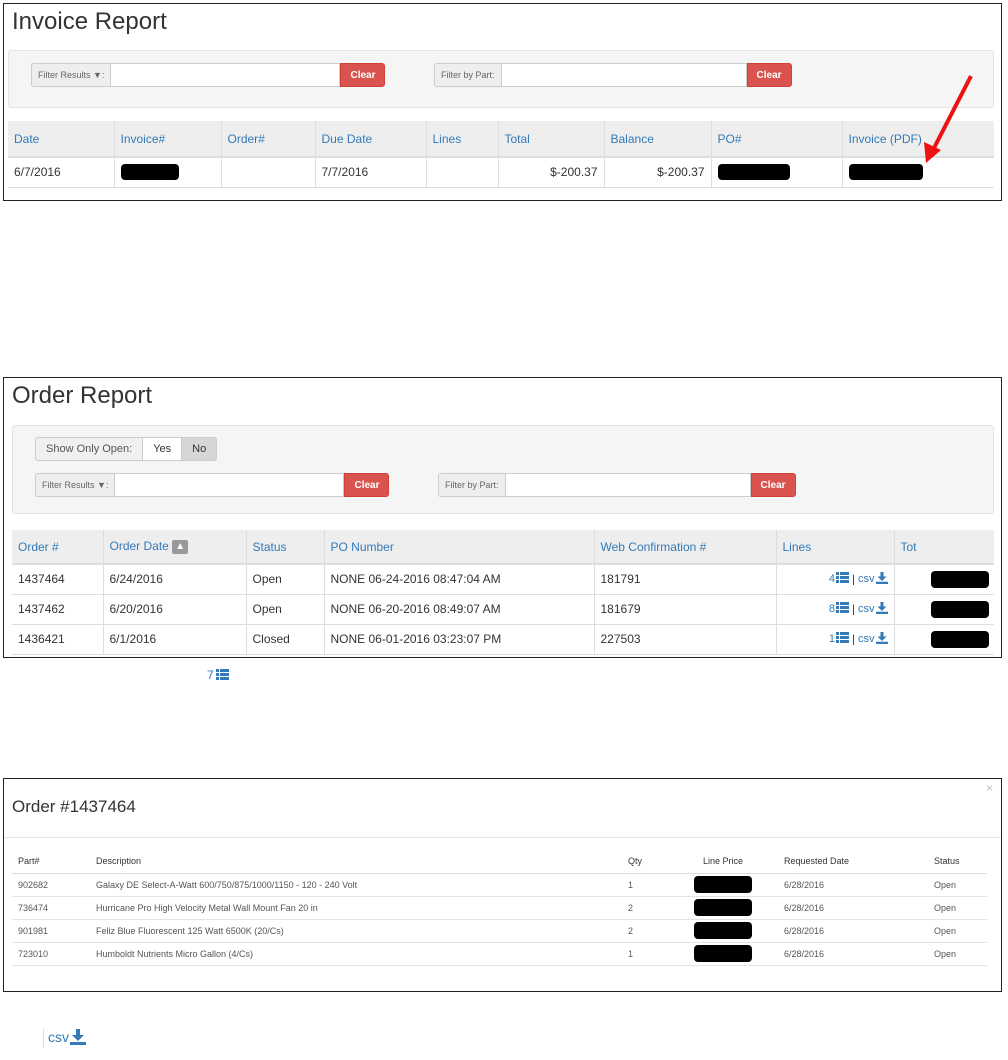 The height and width of the screenshot is (1060, 1008). What do you see at coordinates (74, 806) in the screenshot?
I see `modal-title: Order #1437464` at bounding box center [74, 806].